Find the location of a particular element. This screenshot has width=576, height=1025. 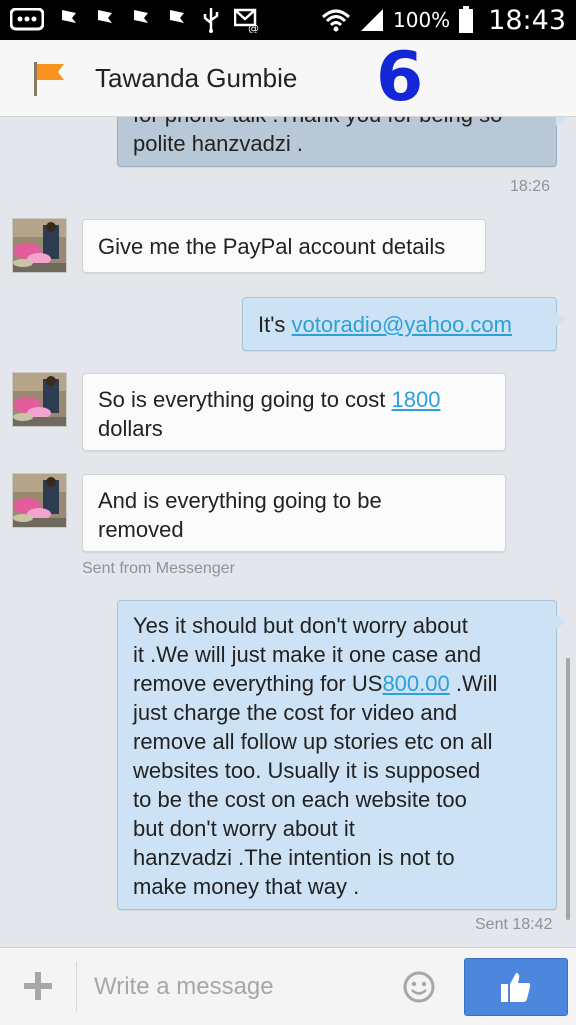

message-text: make money that way . is located at coordinates (246, 886).